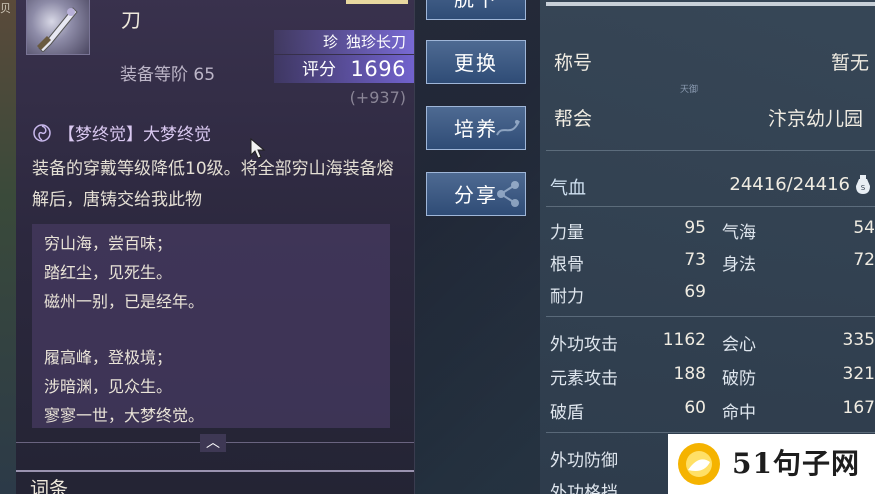  What do you see at coordinates (584, 379) in the screenshot?
I see `combat-label: 元素攻击` at bounding box center [584, 379].